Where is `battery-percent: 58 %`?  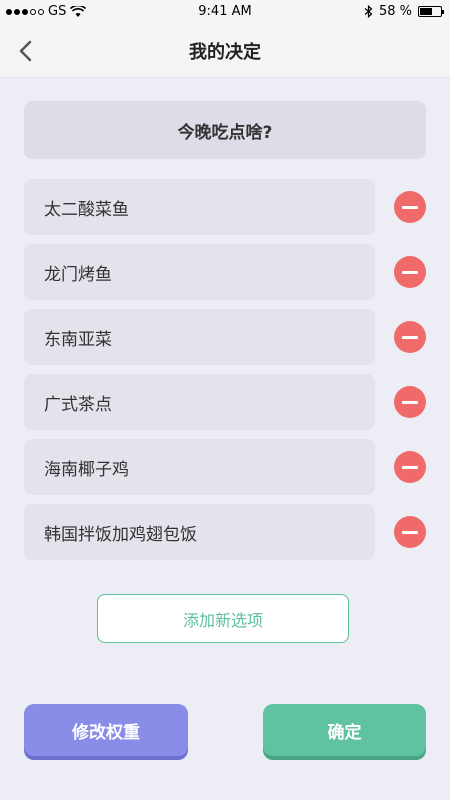
battery-percent: 58 % is located at coordinates (395, 11).